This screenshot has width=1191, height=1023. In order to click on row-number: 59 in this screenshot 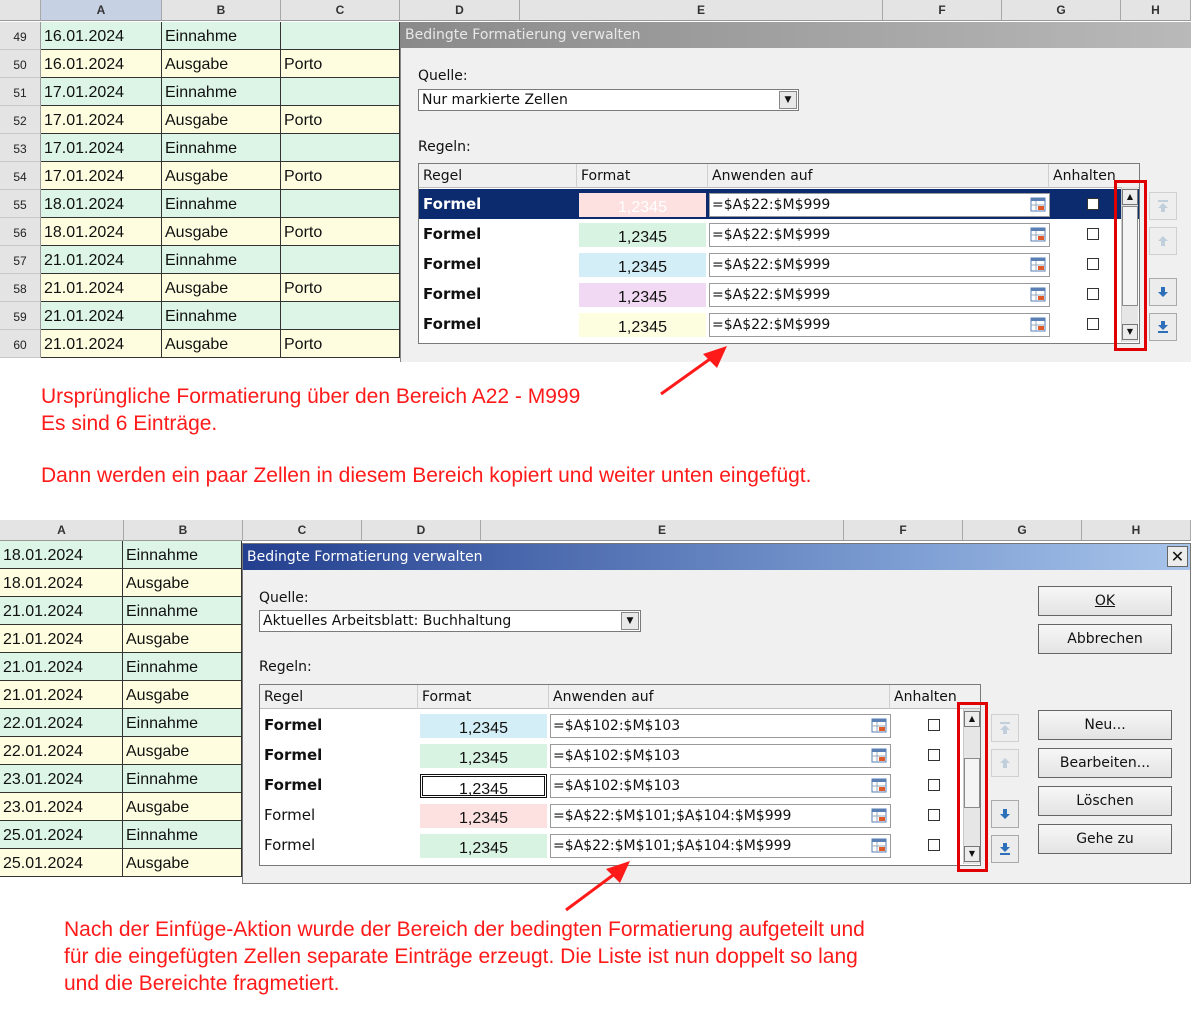, I will do `click(20, 316)`.